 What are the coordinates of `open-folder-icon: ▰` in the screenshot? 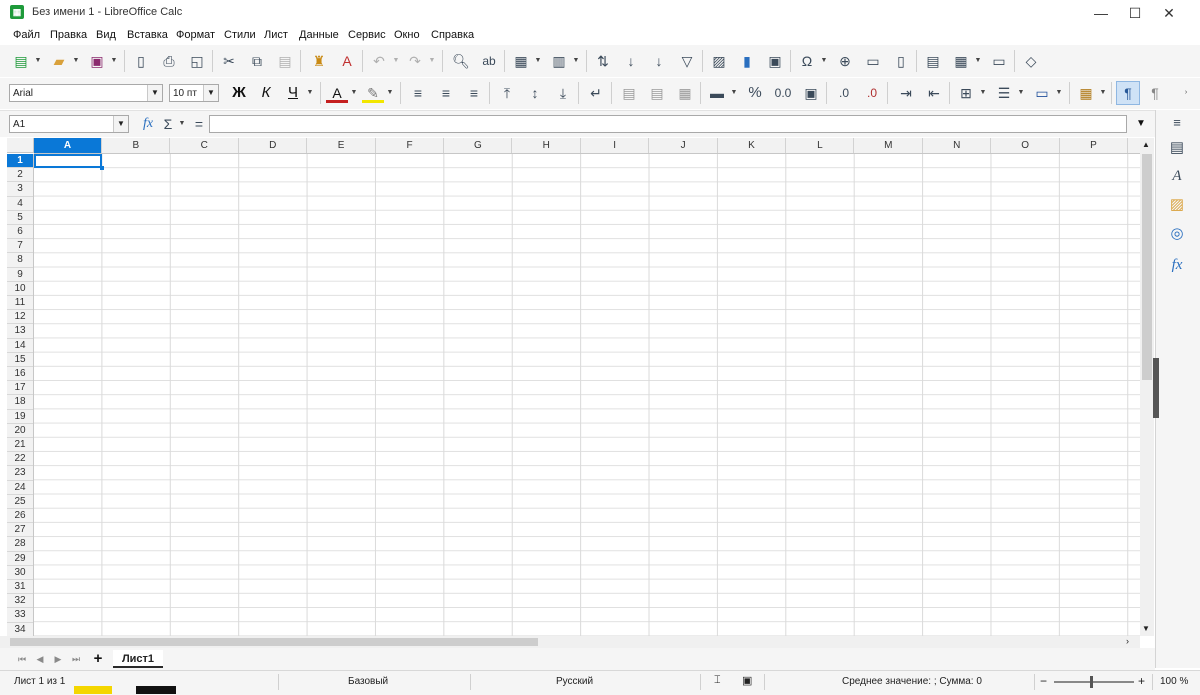 It's located at (59, 61).